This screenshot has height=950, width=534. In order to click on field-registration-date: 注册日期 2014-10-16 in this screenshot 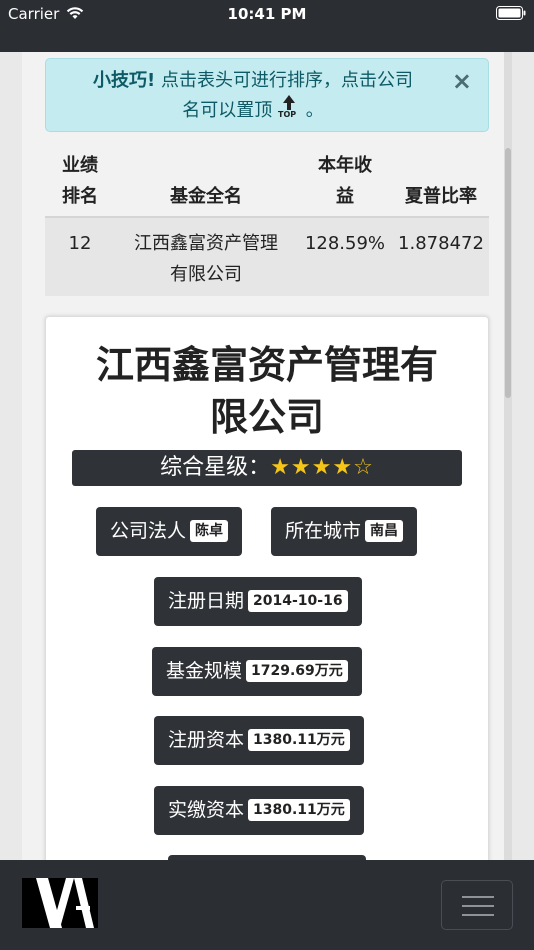, I will do `click(258, 601)`.